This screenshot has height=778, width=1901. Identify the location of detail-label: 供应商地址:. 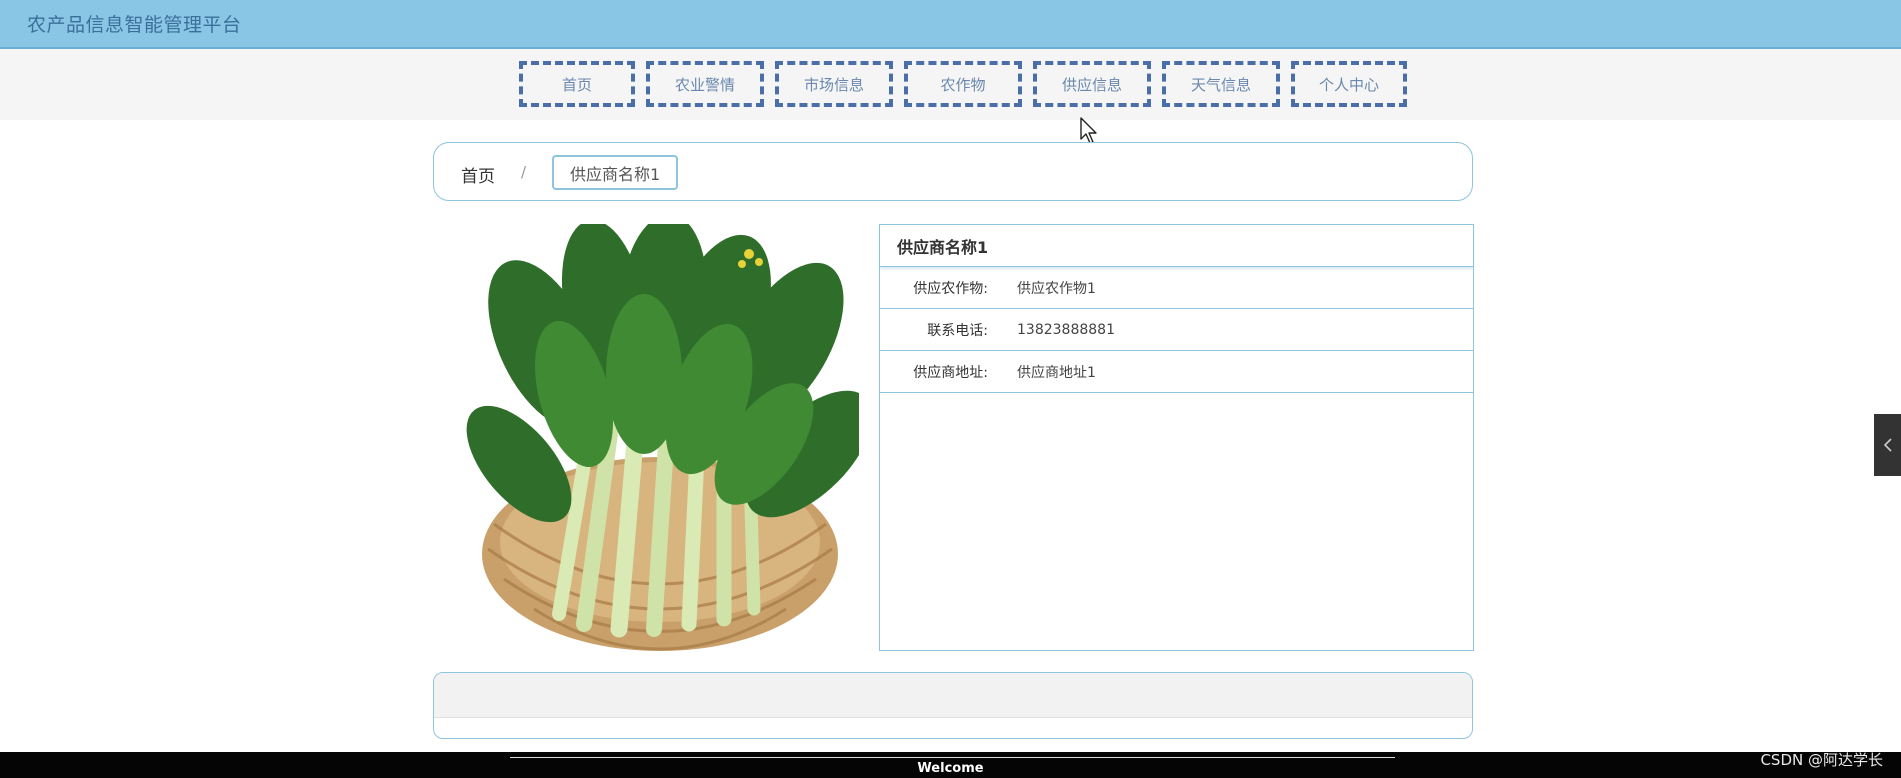
(950, 372).